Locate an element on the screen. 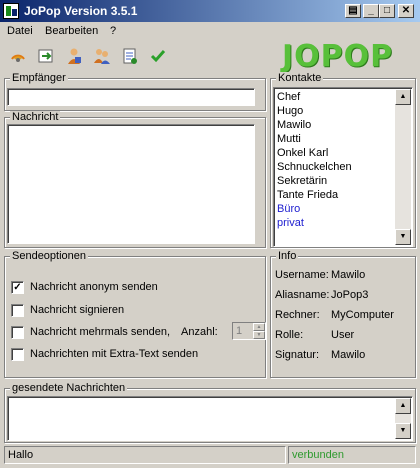  title-bar: JoPop Version 3.5.1 ▤ _ □ ✕ is located at coordinates (210, 11).